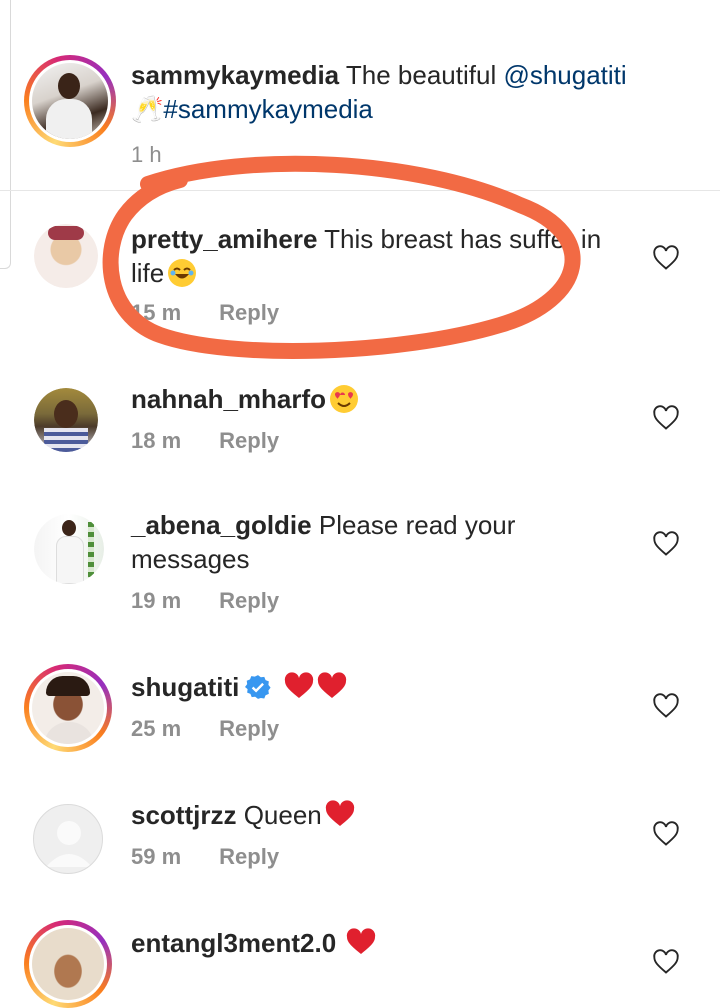  I want to click on comment-time: 15 m, so click(156, 312).